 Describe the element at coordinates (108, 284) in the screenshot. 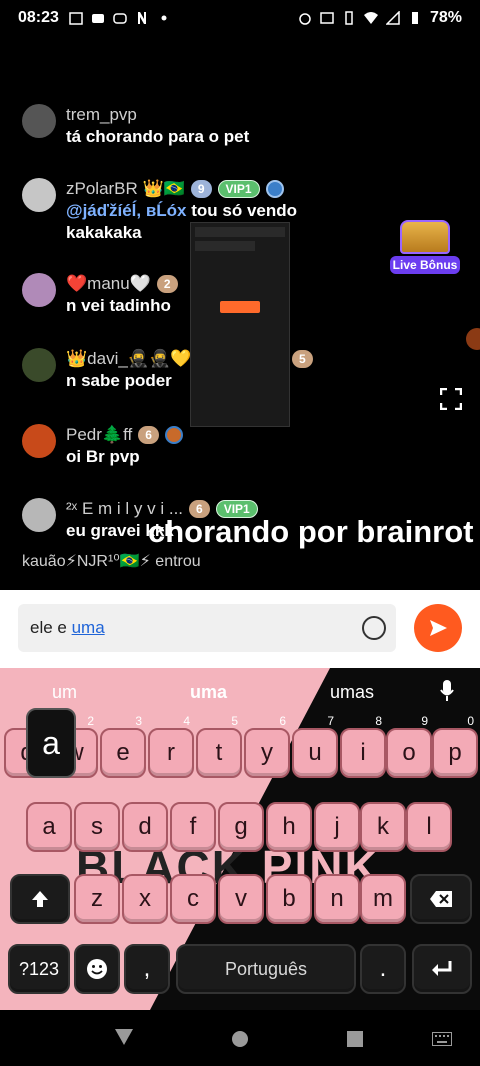

I see `chat-username: ❤️manu🤍` at that location.